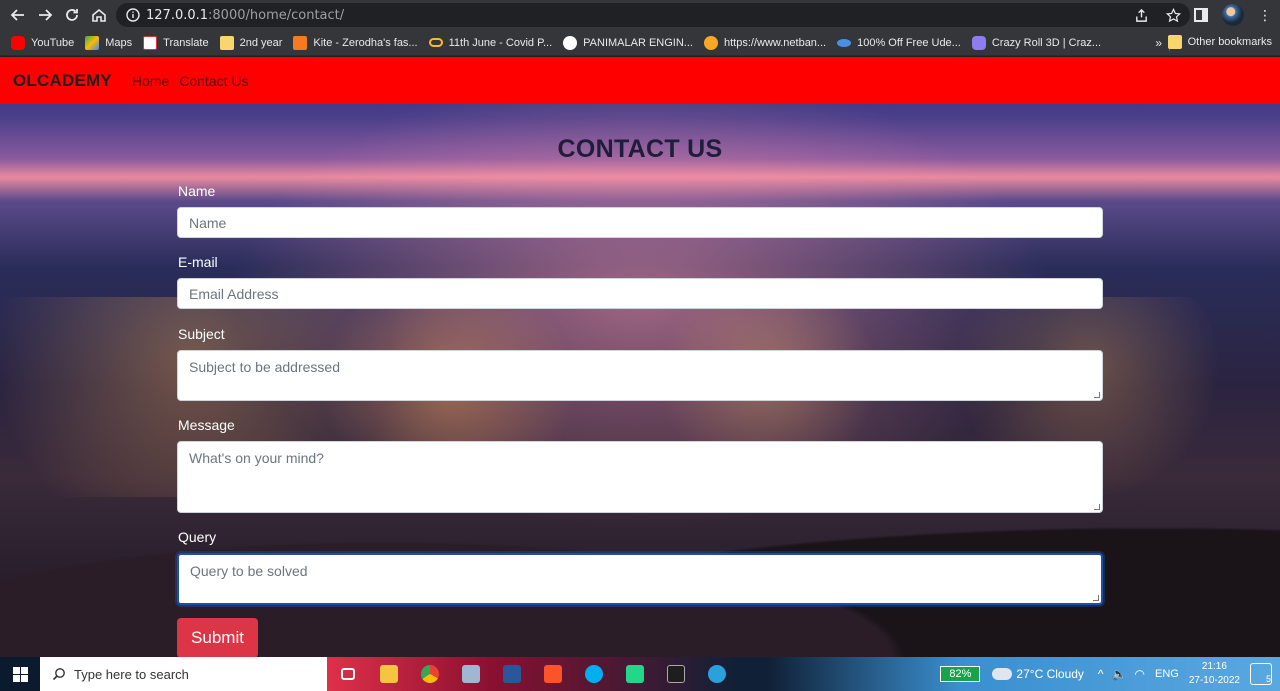 Image resolution: width=1280 pixels, height=691 pixels. What do you see at coordinates (1038, 674) in the screenshot?
I see `weather-widget: 27°C Cloudy` at bounding box center [1038, 674].